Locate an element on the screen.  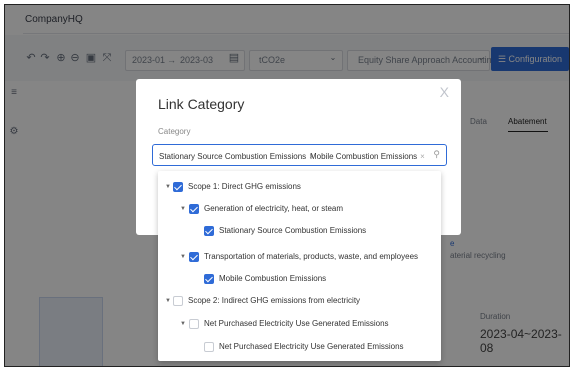
close-icon: X is located at coordinates (444, 92).